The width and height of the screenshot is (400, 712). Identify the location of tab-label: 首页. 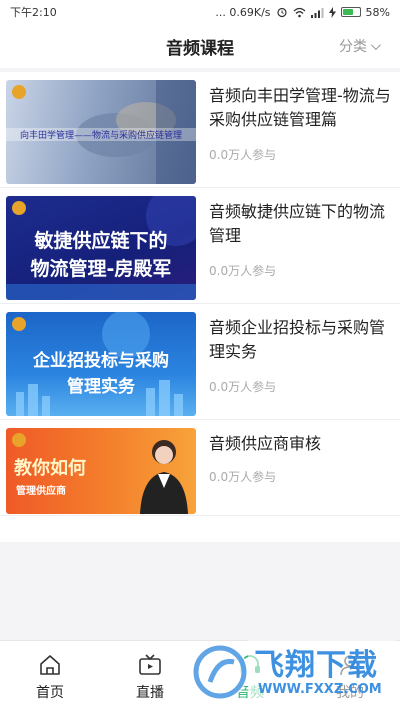
(50, 693).